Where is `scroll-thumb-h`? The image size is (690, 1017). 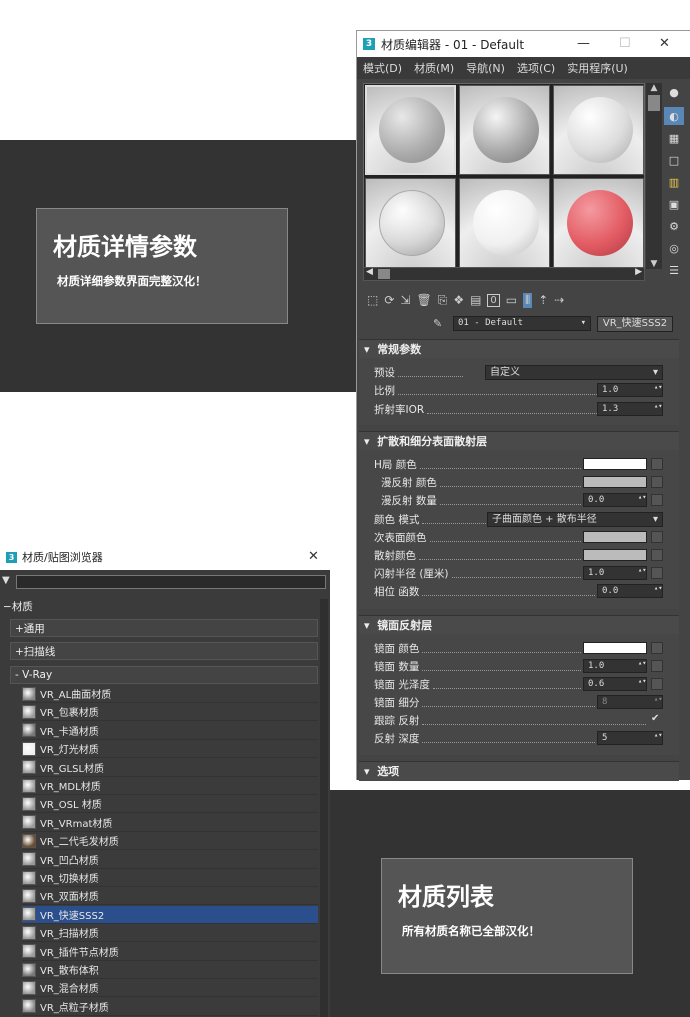
scroll-thumb-h is located at coordinates (384, 274).